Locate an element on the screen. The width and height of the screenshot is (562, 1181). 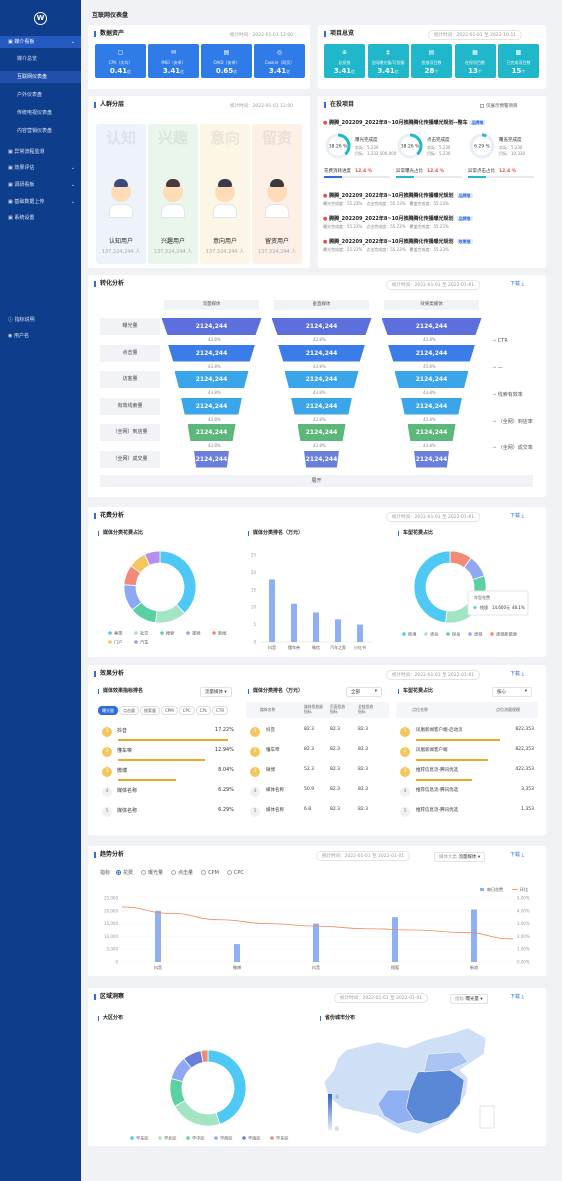
spend-pie1-slice is located at coordinates (178, 582).